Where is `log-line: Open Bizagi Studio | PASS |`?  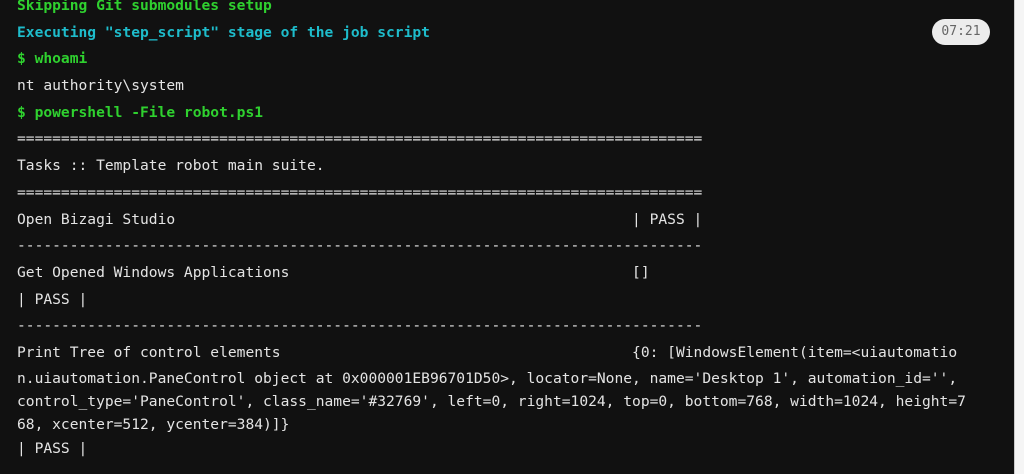
log-line: Open Bizagi Studio | PASS | is located at coordinates (360, 219).